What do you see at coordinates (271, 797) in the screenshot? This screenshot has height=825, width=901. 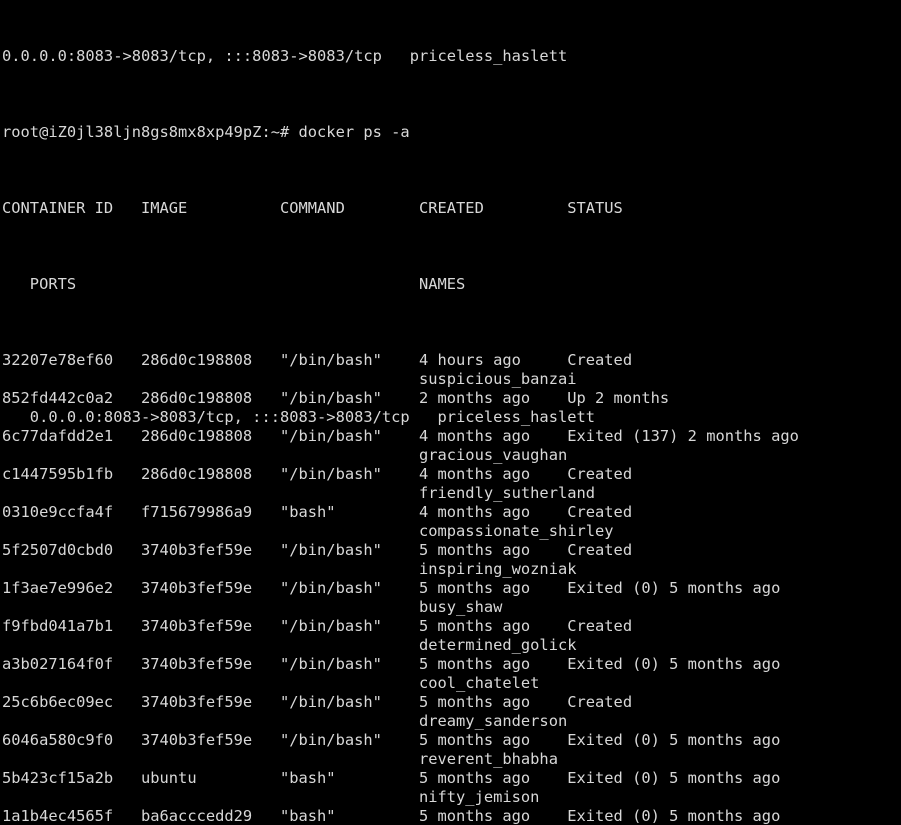 I see `table-row-wrap: nifty_jemison` at bounding box center [271, 797].